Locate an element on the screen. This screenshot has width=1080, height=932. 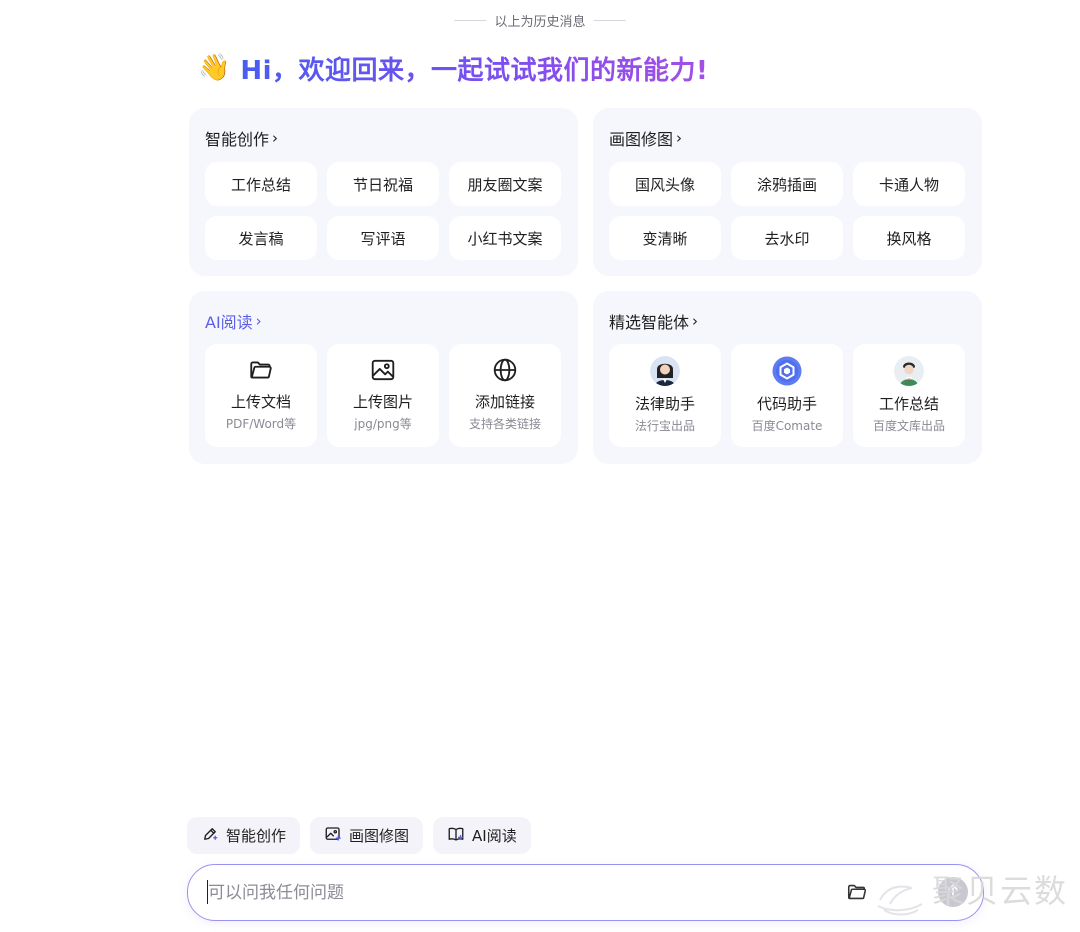
chip-write-comment: 写评语 is located at coordinates (383, 238).